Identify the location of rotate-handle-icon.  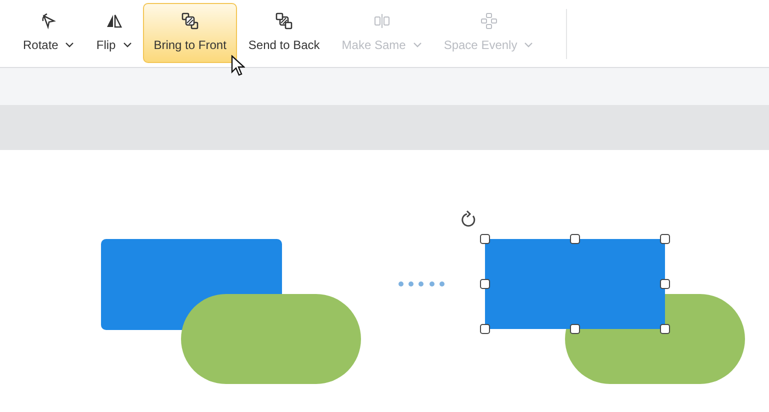
(469, 218).